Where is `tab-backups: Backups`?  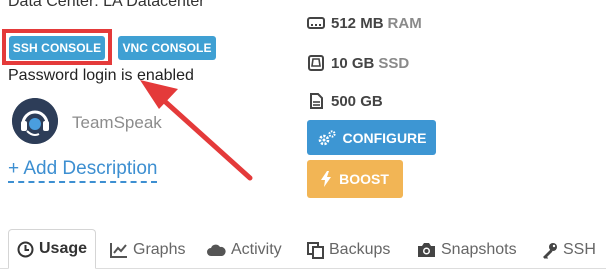 tab-backups: Backups is located at coordinates (348, 250).